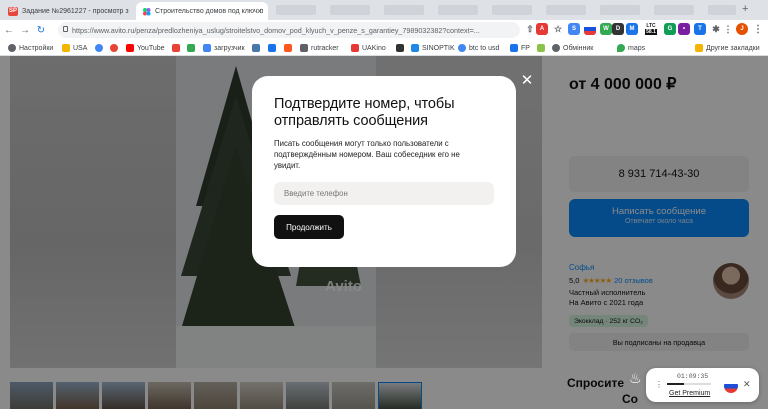 The width and height of the screenshot is (768, 409). I want to click on bookmark-green, so click(542, 48).